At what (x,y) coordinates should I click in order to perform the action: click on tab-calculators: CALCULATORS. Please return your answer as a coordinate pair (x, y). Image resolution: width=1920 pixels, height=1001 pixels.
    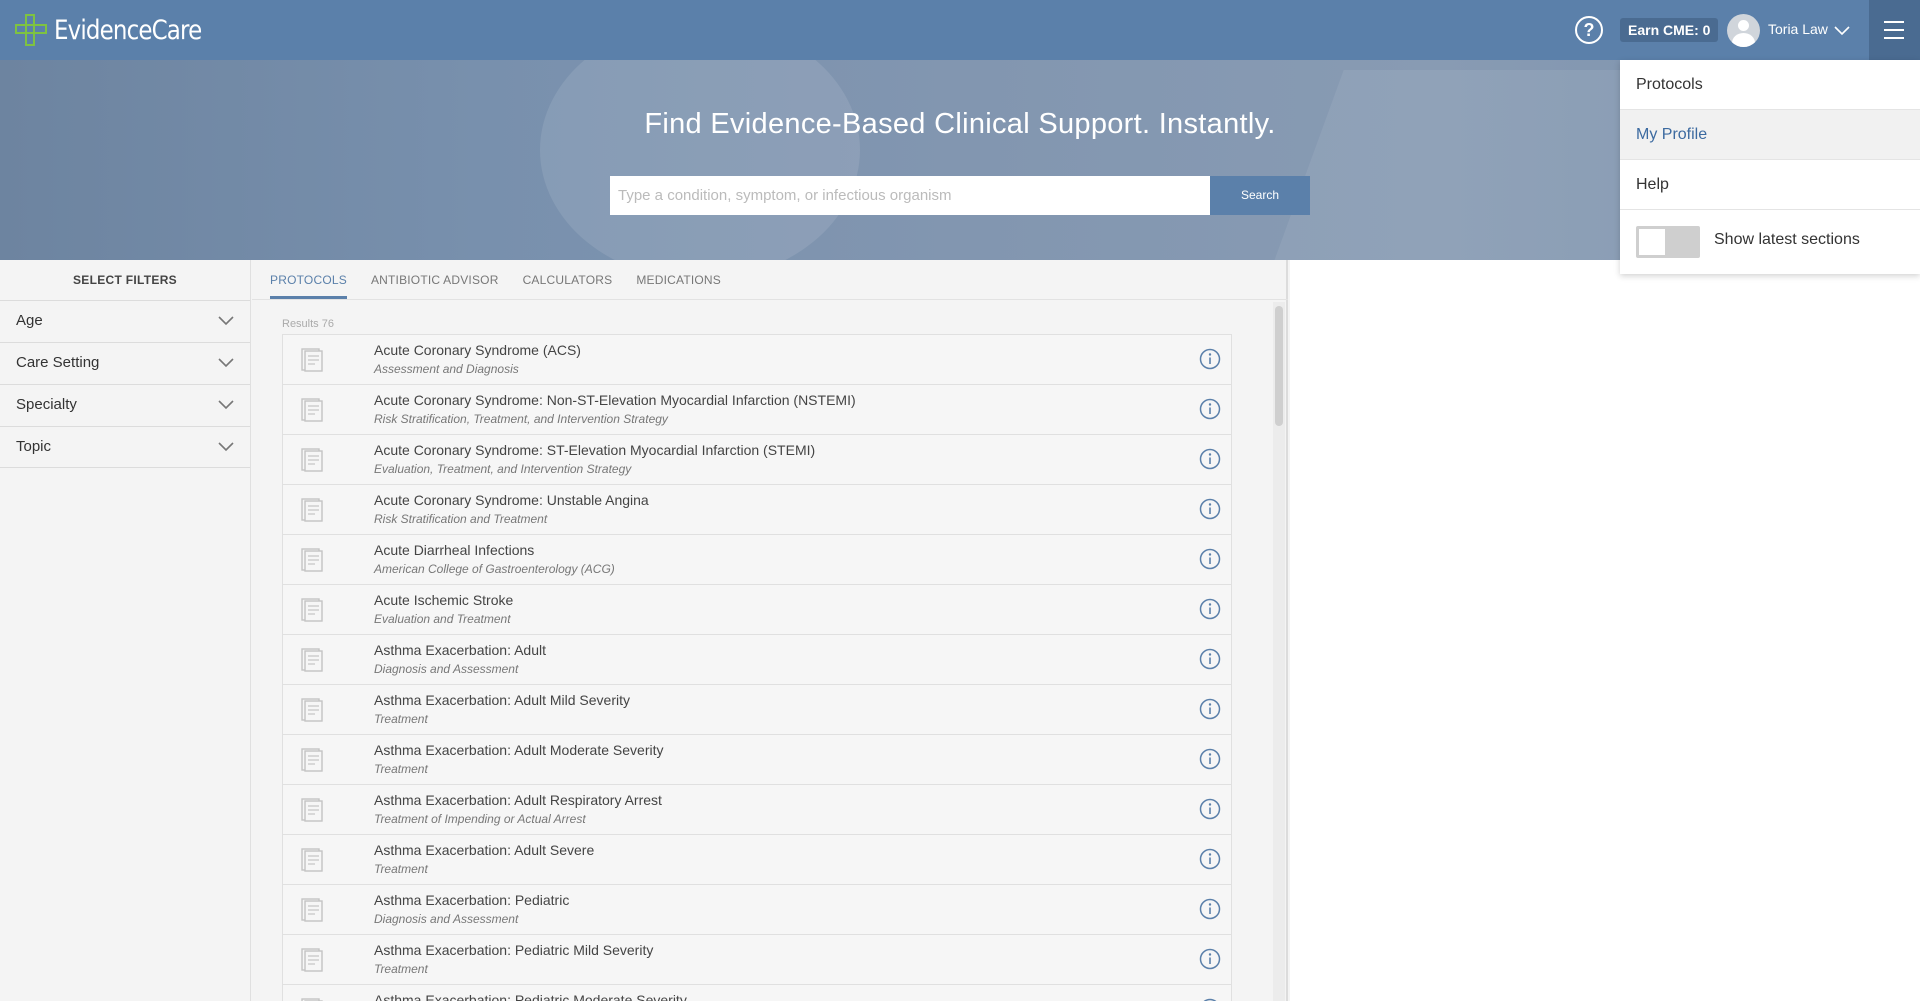
    Looking at the image, I should click on (568, 279).